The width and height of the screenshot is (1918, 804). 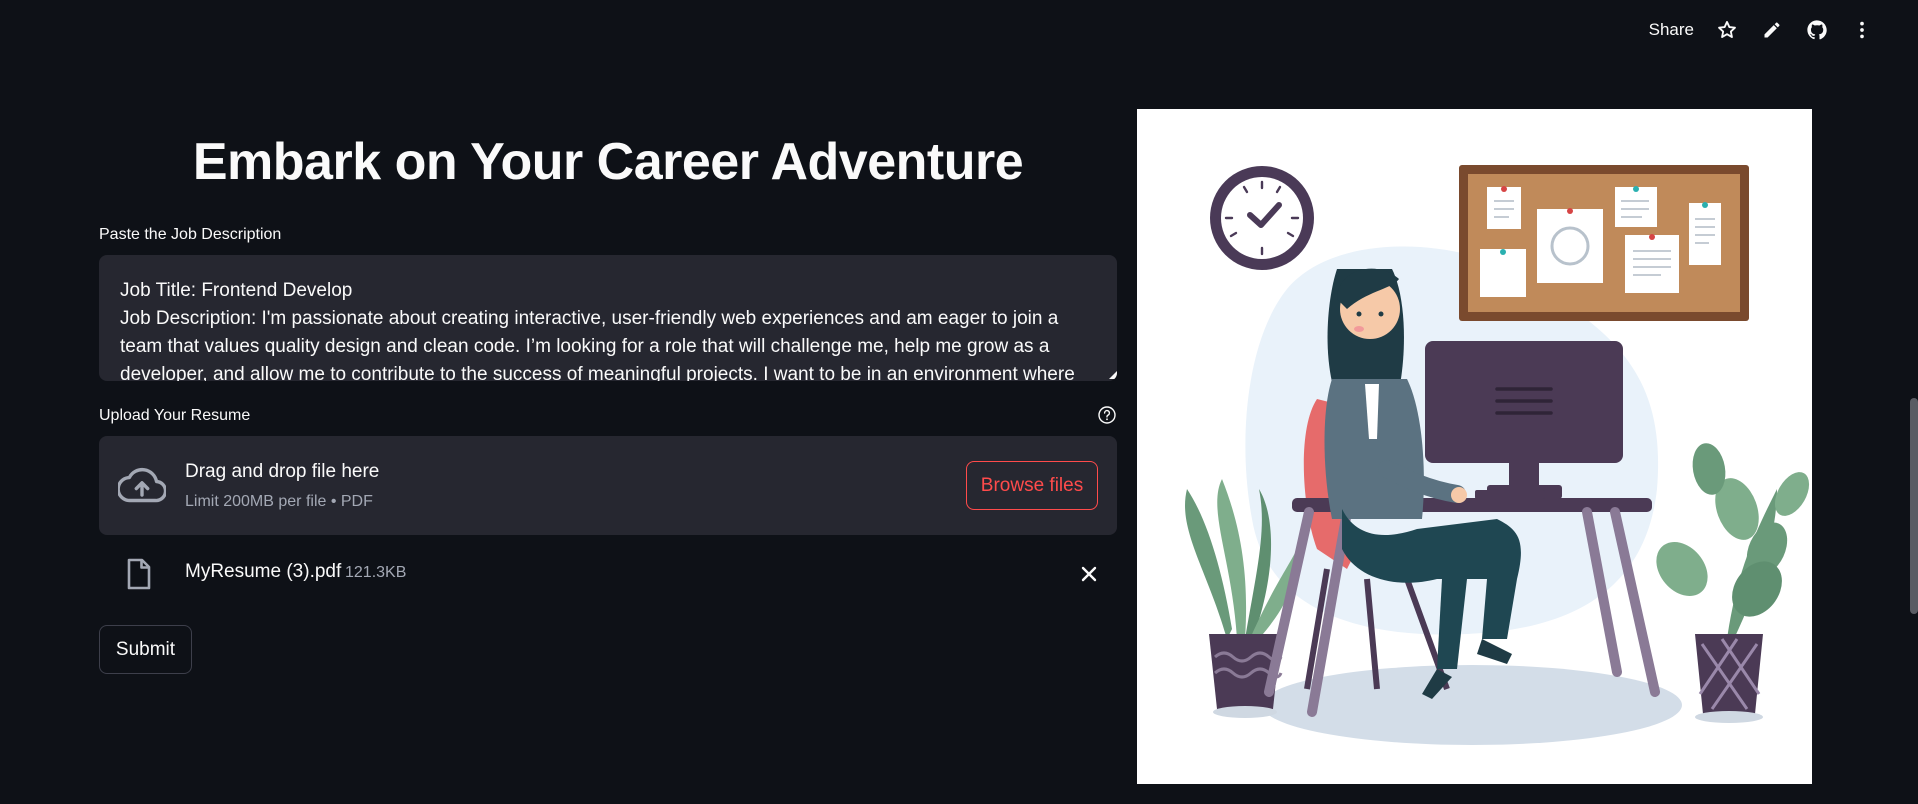 What do you see at coordinates (263, 571) in the screenshot?
I see `uploaded-file-name: MyResume (3).pdf` at bounding box center [263, 571].